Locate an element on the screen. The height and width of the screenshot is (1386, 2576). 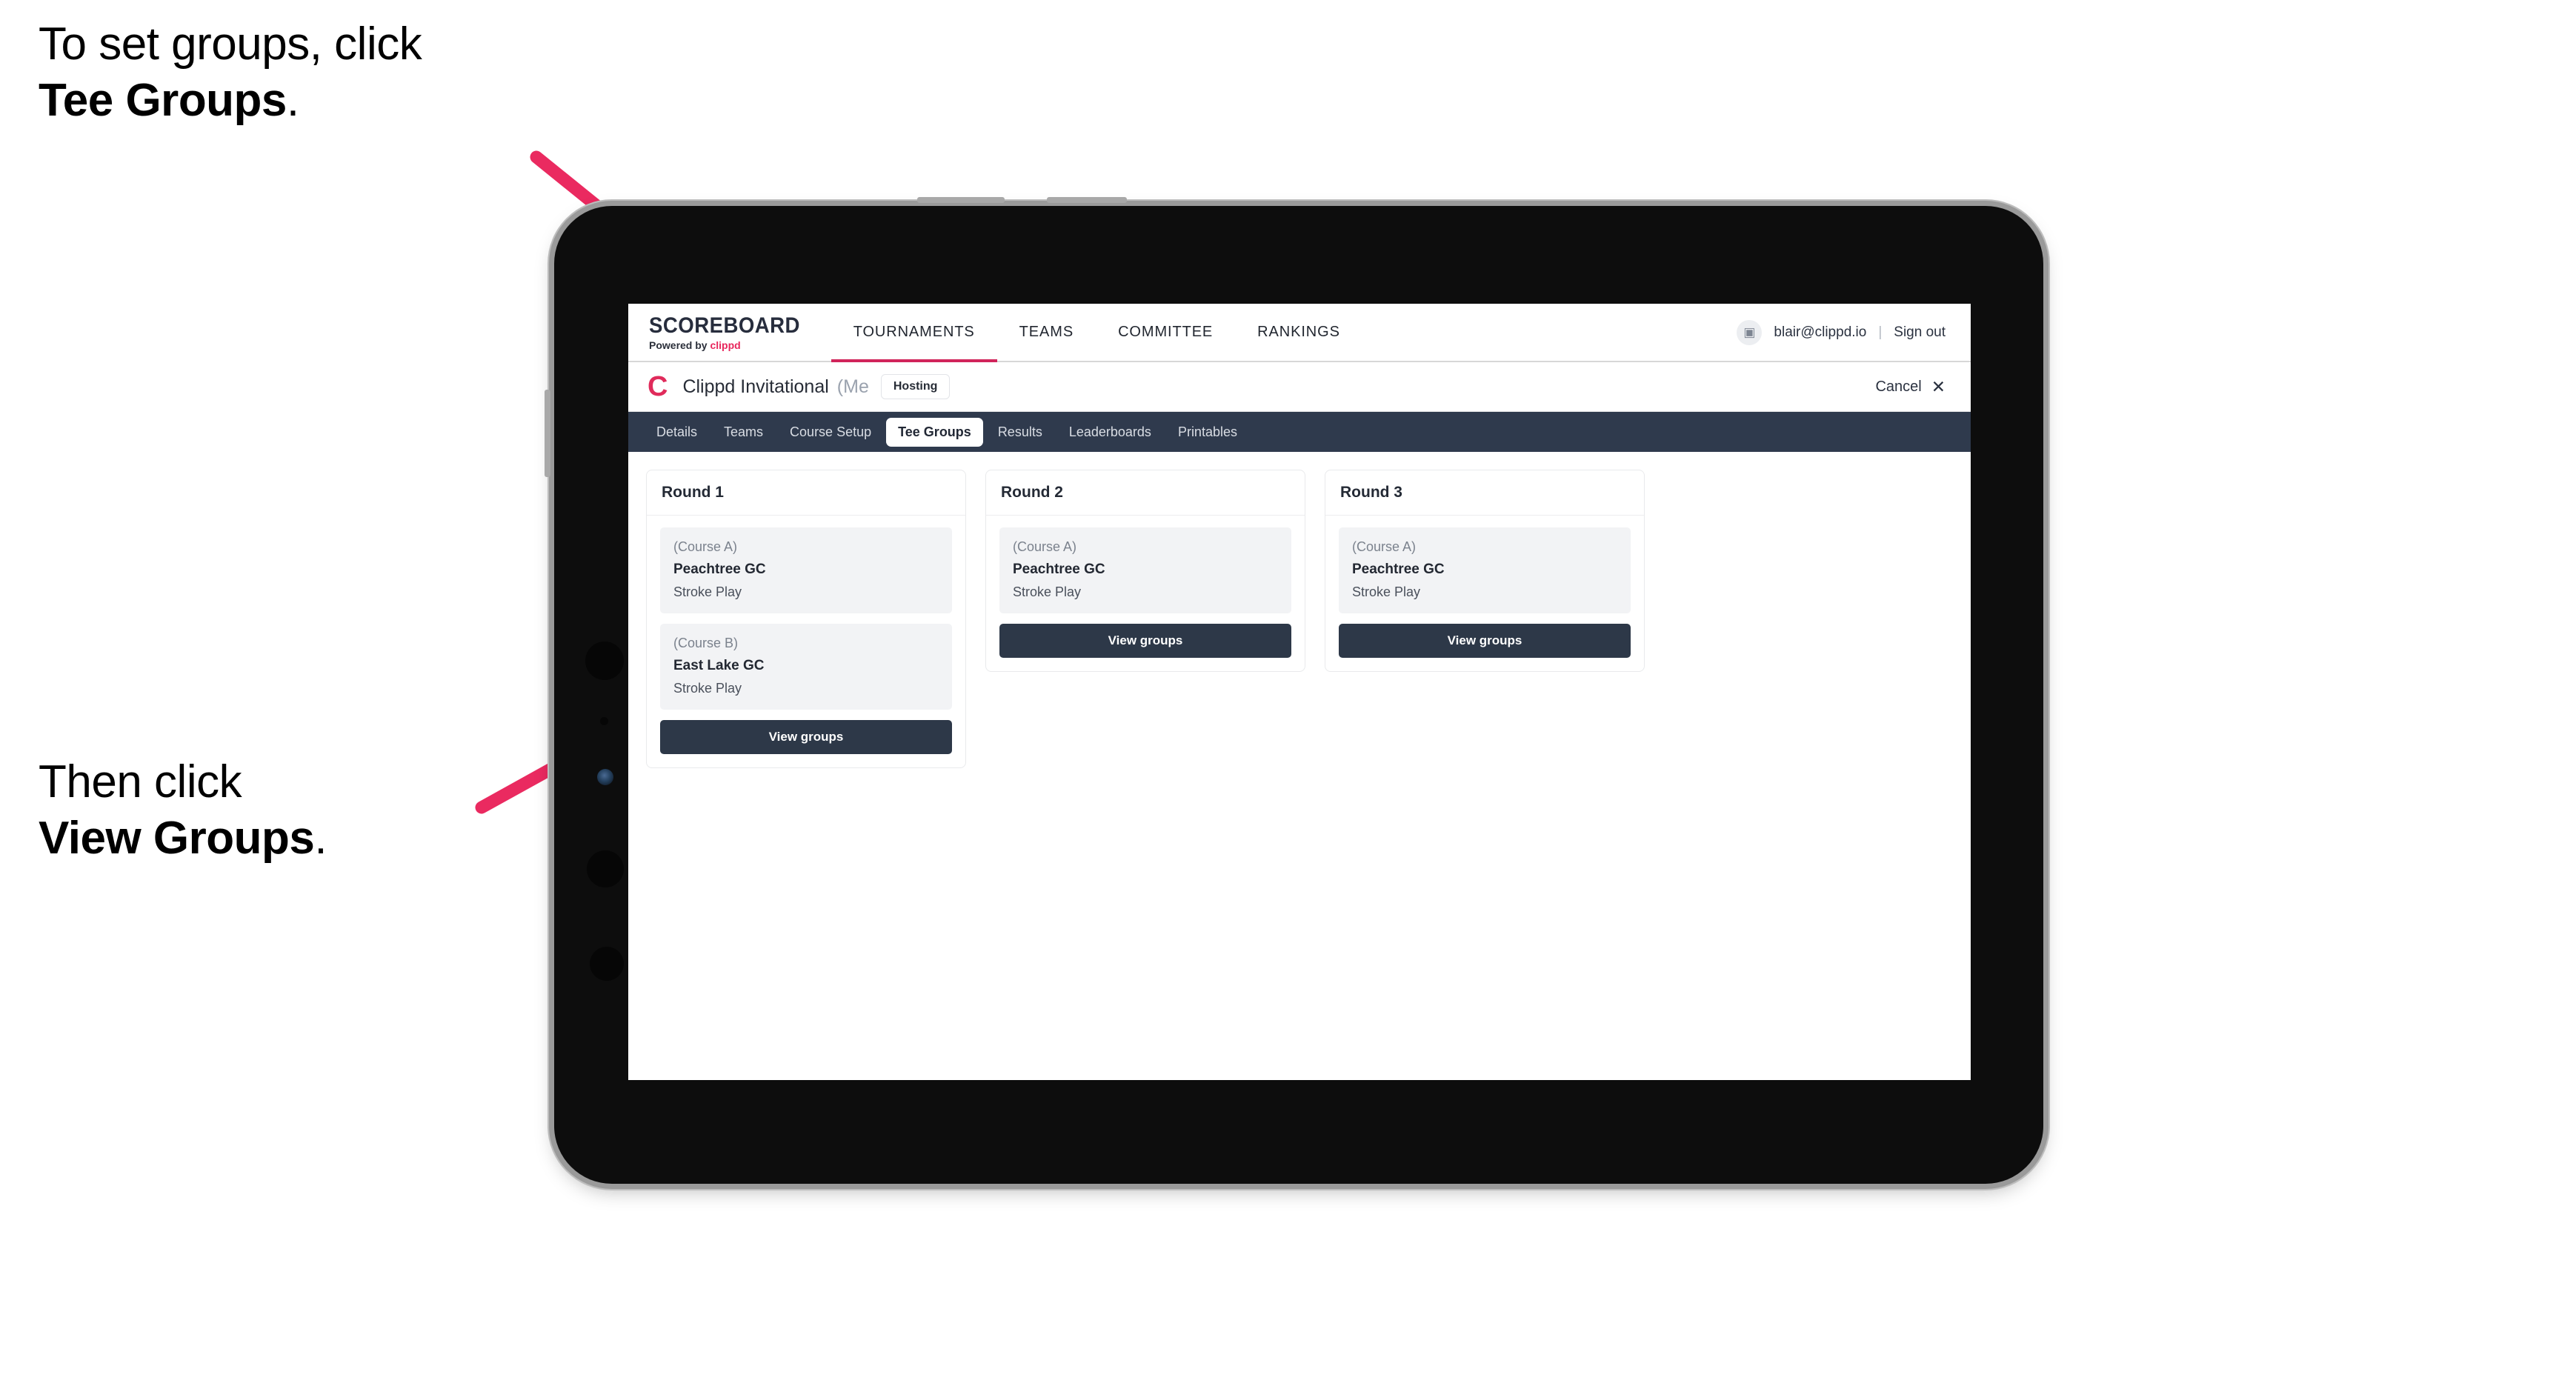
brand-tagline-clippd: clippd is located at coordinates (725, 345).